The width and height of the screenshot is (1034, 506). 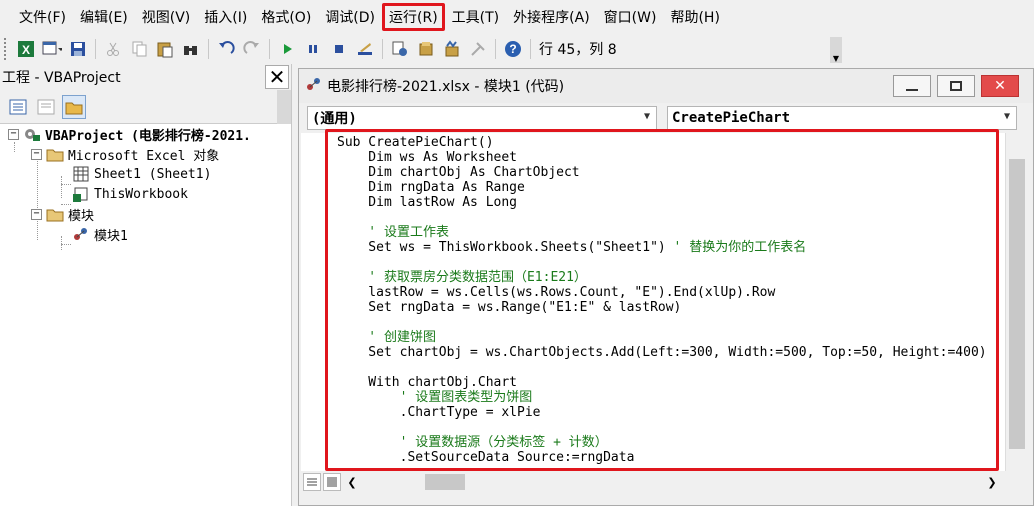 I want to click on menu-item: 窗口(W), so click(x=630, y=17).